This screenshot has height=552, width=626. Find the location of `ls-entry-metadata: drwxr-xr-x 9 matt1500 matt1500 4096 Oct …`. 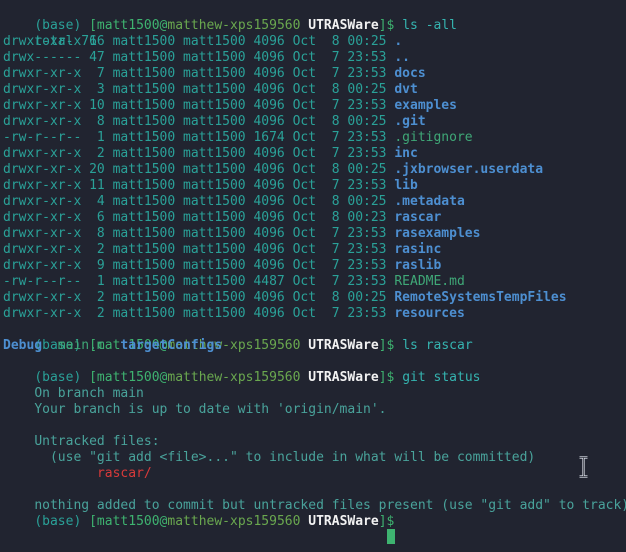

ls-entry-metadata: drwxr-xr-x 9 matt1500 matt1500 4096 Oct … is located at coordinates (199, 265).